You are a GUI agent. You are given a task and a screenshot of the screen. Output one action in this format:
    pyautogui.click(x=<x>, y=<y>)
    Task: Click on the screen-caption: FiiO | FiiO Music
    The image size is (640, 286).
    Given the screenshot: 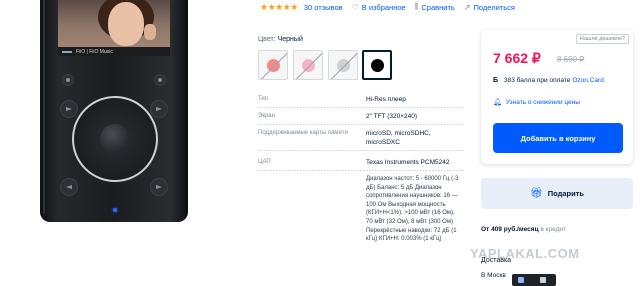 What is the action you would take?
    pyautogui.click(x=94, y=52)
    